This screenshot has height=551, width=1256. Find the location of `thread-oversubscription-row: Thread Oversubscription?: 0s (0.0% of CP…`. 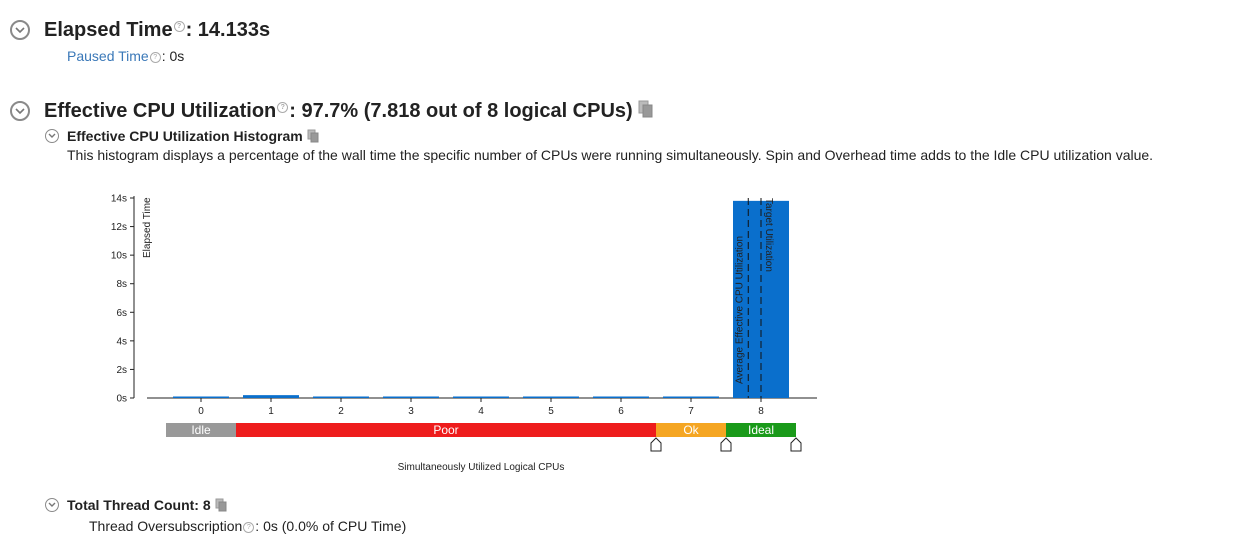

thread-oversubscription-row: Thread Oversubscription?: 0s (0.0% of CP… is located at coordinates (247, 526).